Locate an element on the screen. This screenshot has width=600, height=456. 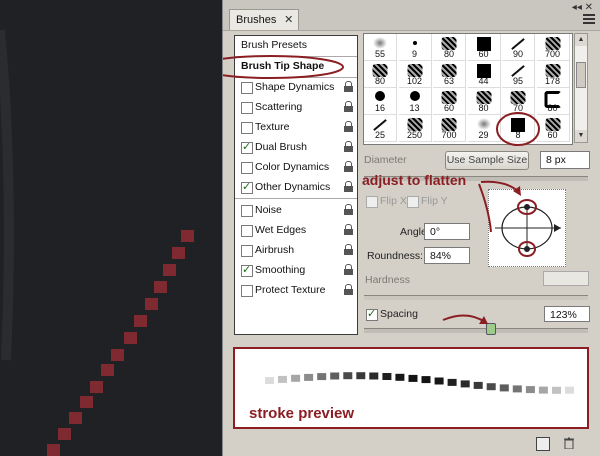
annotation-stroke-preview: stroke preview is located at coordinates (302, 413).